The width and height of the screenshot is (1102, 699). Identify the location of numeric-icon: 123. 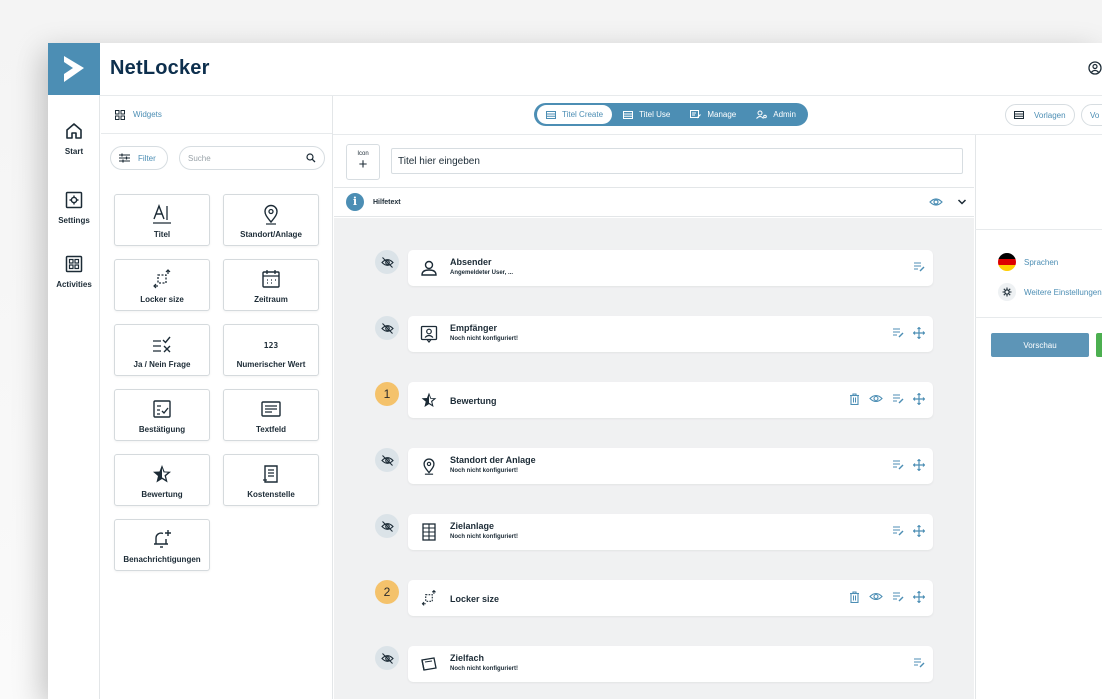
(271, 344).